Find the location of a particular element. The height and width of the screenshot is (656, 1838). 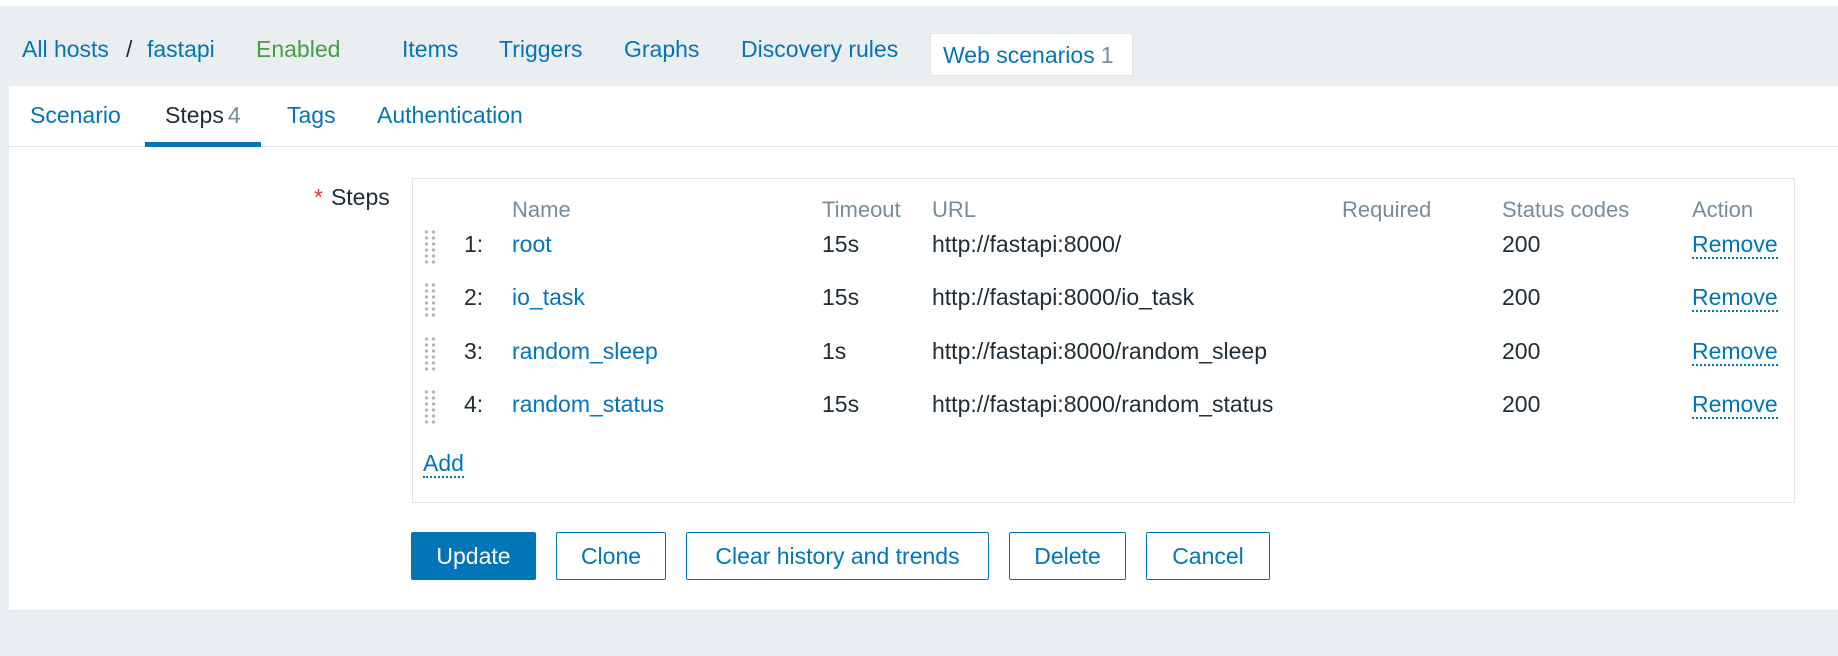

cancel-button: Cancel is located at coordinates (1208, 556).